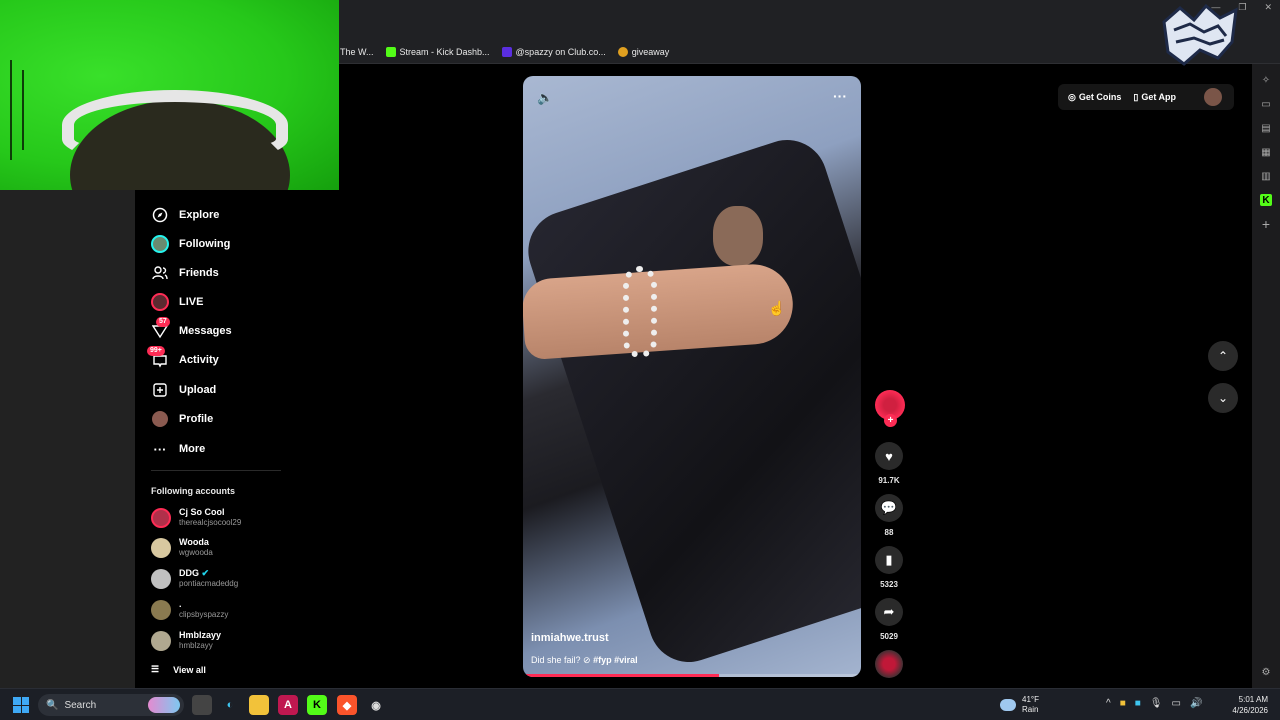 This screenshot has width=1280, height=720. Describe the element at coordinates (1266, 104) in the screenshot. I see `media-icon: ▭` at that location.